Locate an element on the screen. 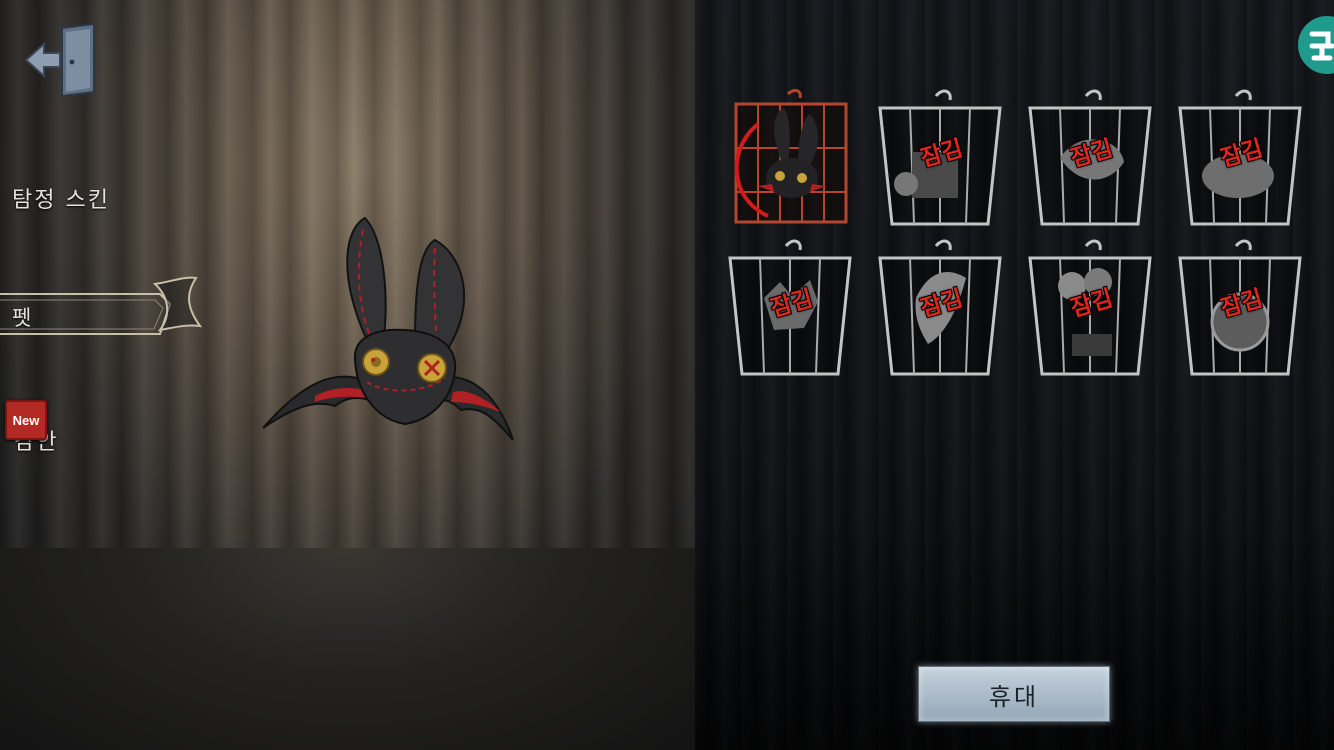 This screenshot has width=1334, height=750. exit-door-icon is located at coordinates (59, 60).